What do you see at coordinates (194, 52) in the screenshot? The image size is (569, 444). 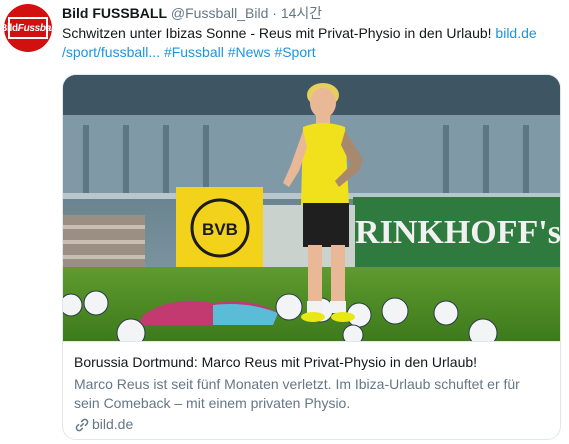 I see `hashtag-fussball: #Fussball` at bounding box center [194, 52].